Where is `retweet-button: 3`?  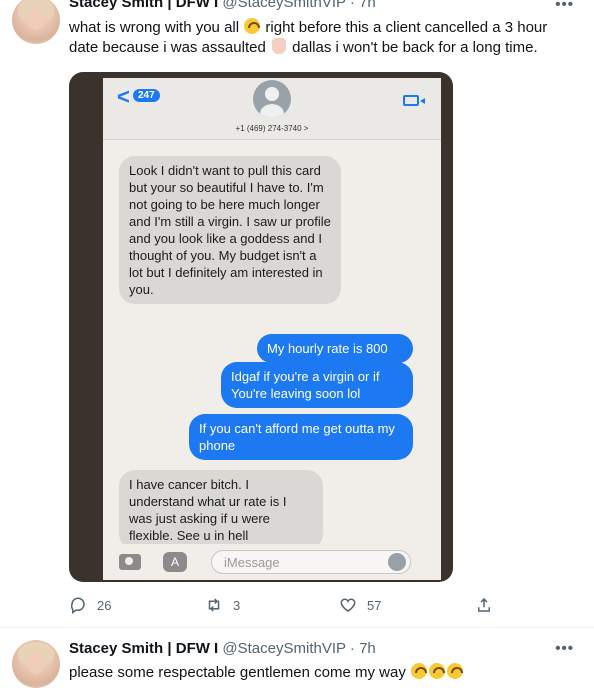
retweet-button: 3 is located at coordinates (222, 605).